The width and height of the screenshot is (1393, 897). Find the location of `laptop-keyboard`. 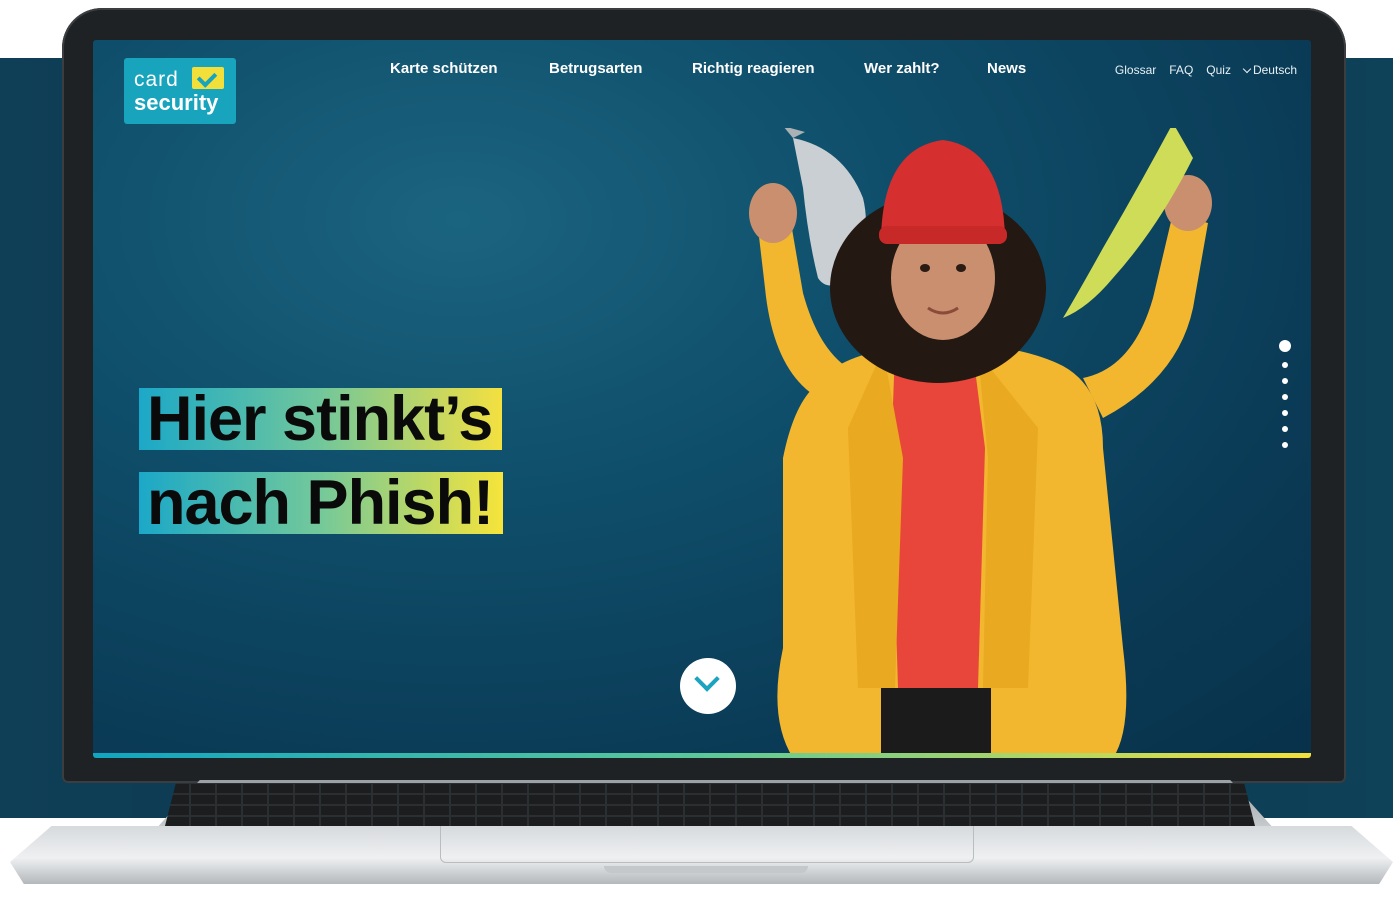

laptop-keyboard is located at coordinates (710, 804).